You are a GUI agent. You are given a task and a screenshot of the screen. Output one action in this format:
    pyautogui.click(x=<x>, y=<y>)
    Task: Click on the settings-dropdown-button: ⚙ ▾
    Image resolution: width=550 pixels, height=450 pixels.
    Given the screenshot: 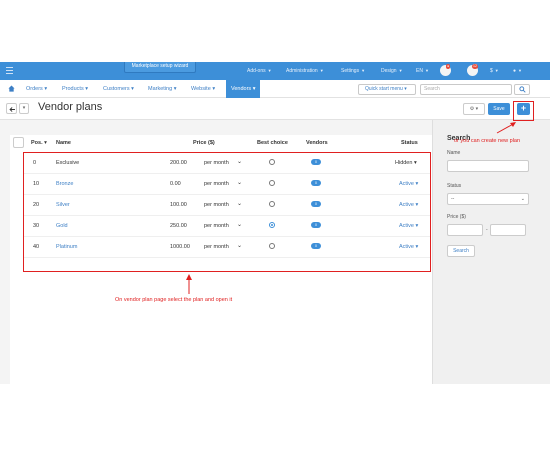 What is the action you would take?
    pyautogui.click(x=474, y=109)
    